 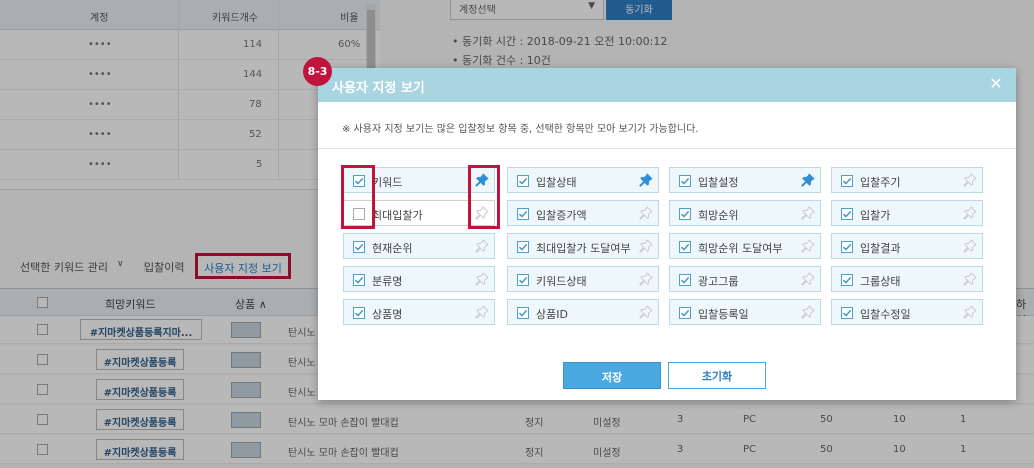 What do you see at coordinates (996, 84) in the screenshot?
I see `close-icon: ✕` at bounding box center [996, 84].